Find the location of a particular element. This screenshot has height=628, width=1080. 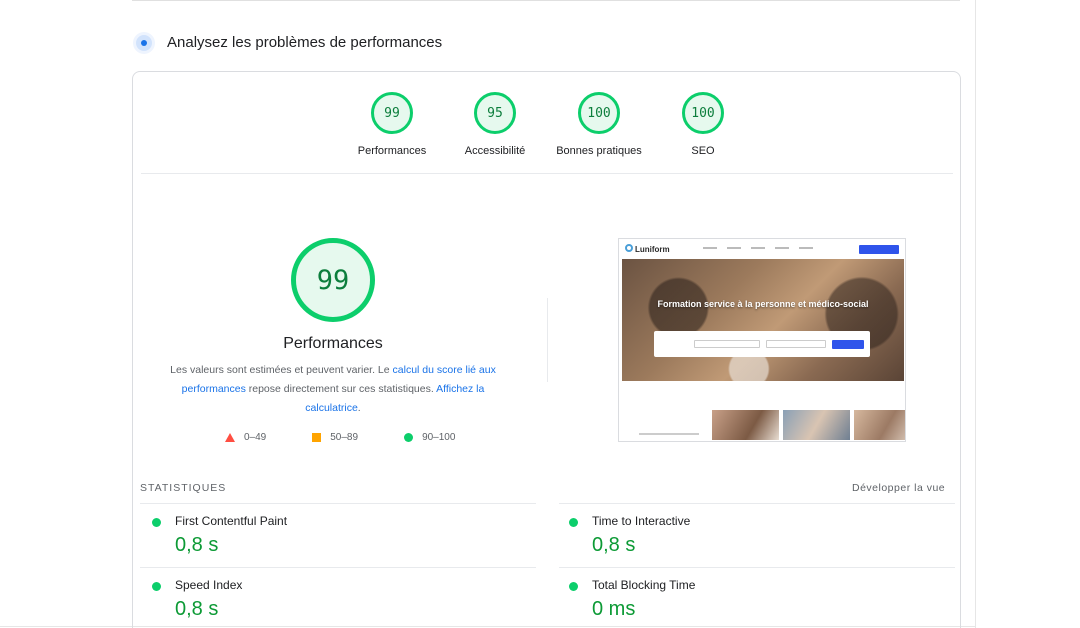

square-icon is located at coordinates (317, 437).